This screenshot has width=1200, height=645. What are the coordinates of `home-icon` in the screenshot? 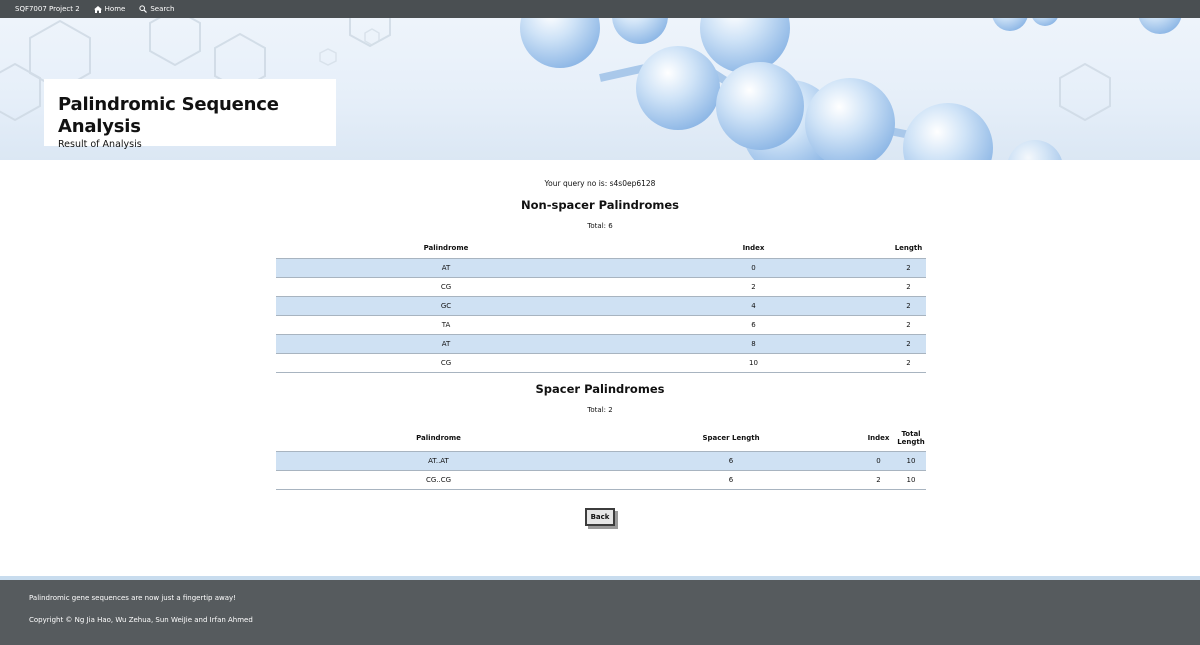 It's located at (97, 9).